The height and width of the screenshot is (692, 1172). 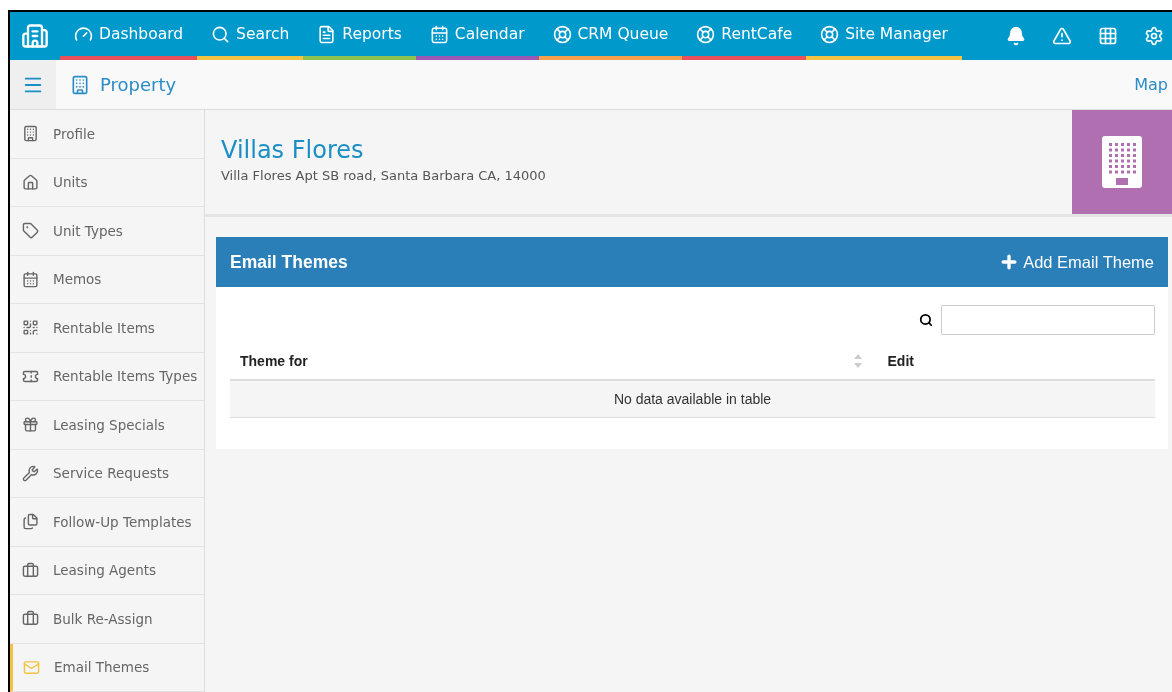 I want to click on map-link: Map, so click(x=1151, y=84).